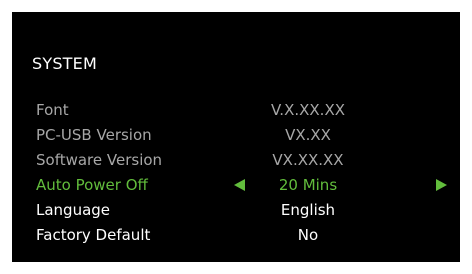 Image resolution: width=472 pixels, height=274 pixels. I want to click on menu-item-label: Software Version, so click(99, 160).